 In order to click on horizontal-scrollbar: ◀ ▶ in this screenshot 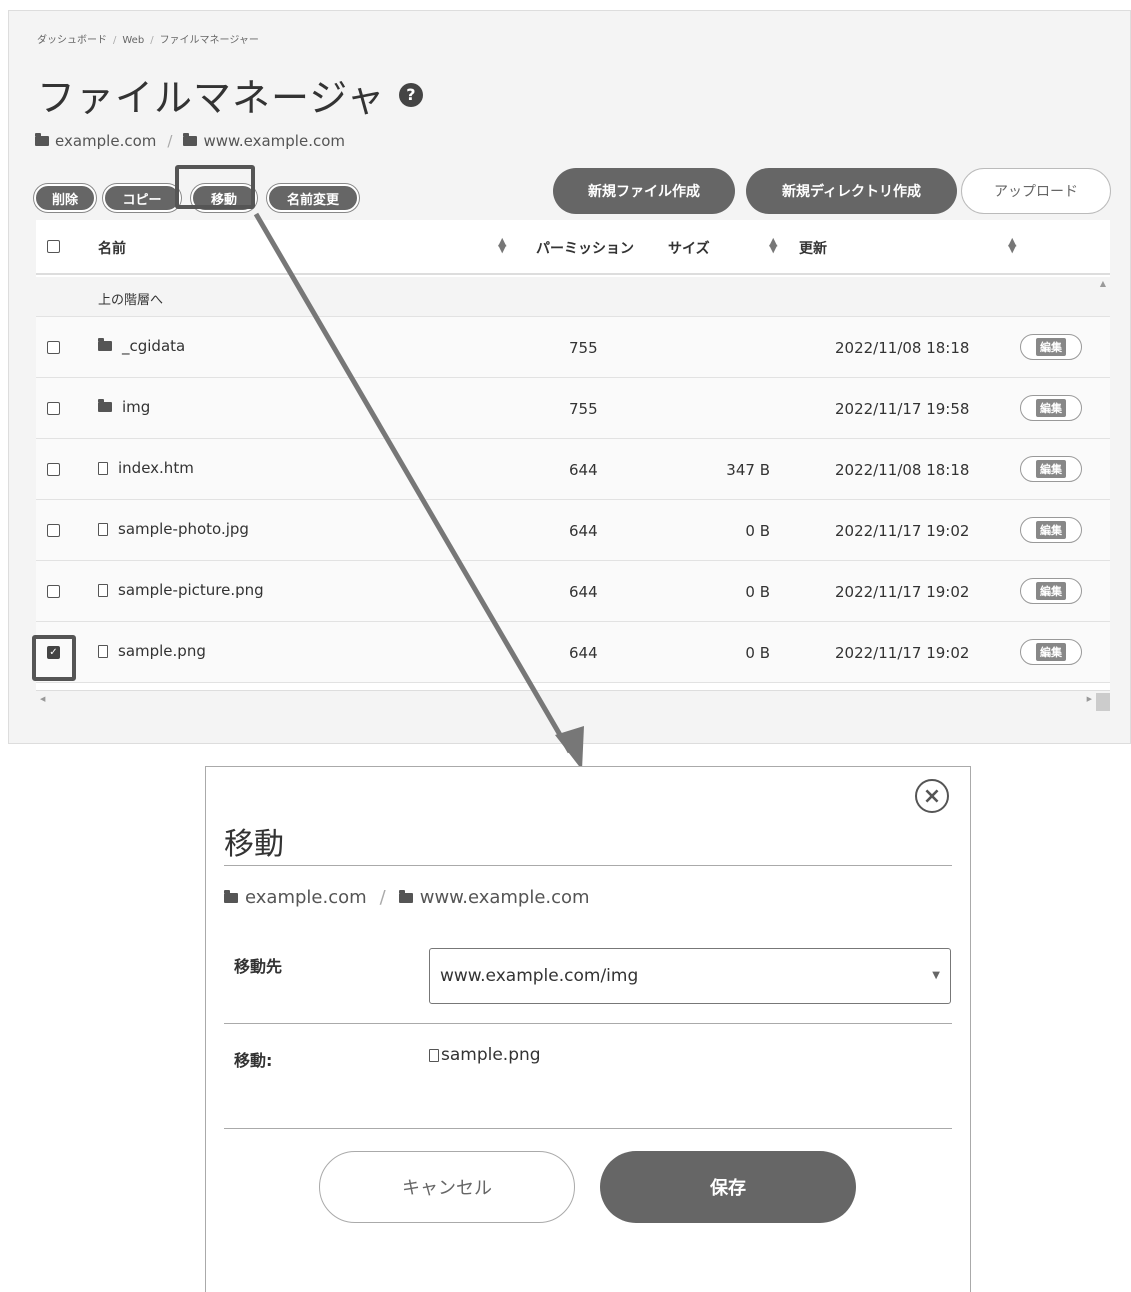, I will do `click(573, 702)`.